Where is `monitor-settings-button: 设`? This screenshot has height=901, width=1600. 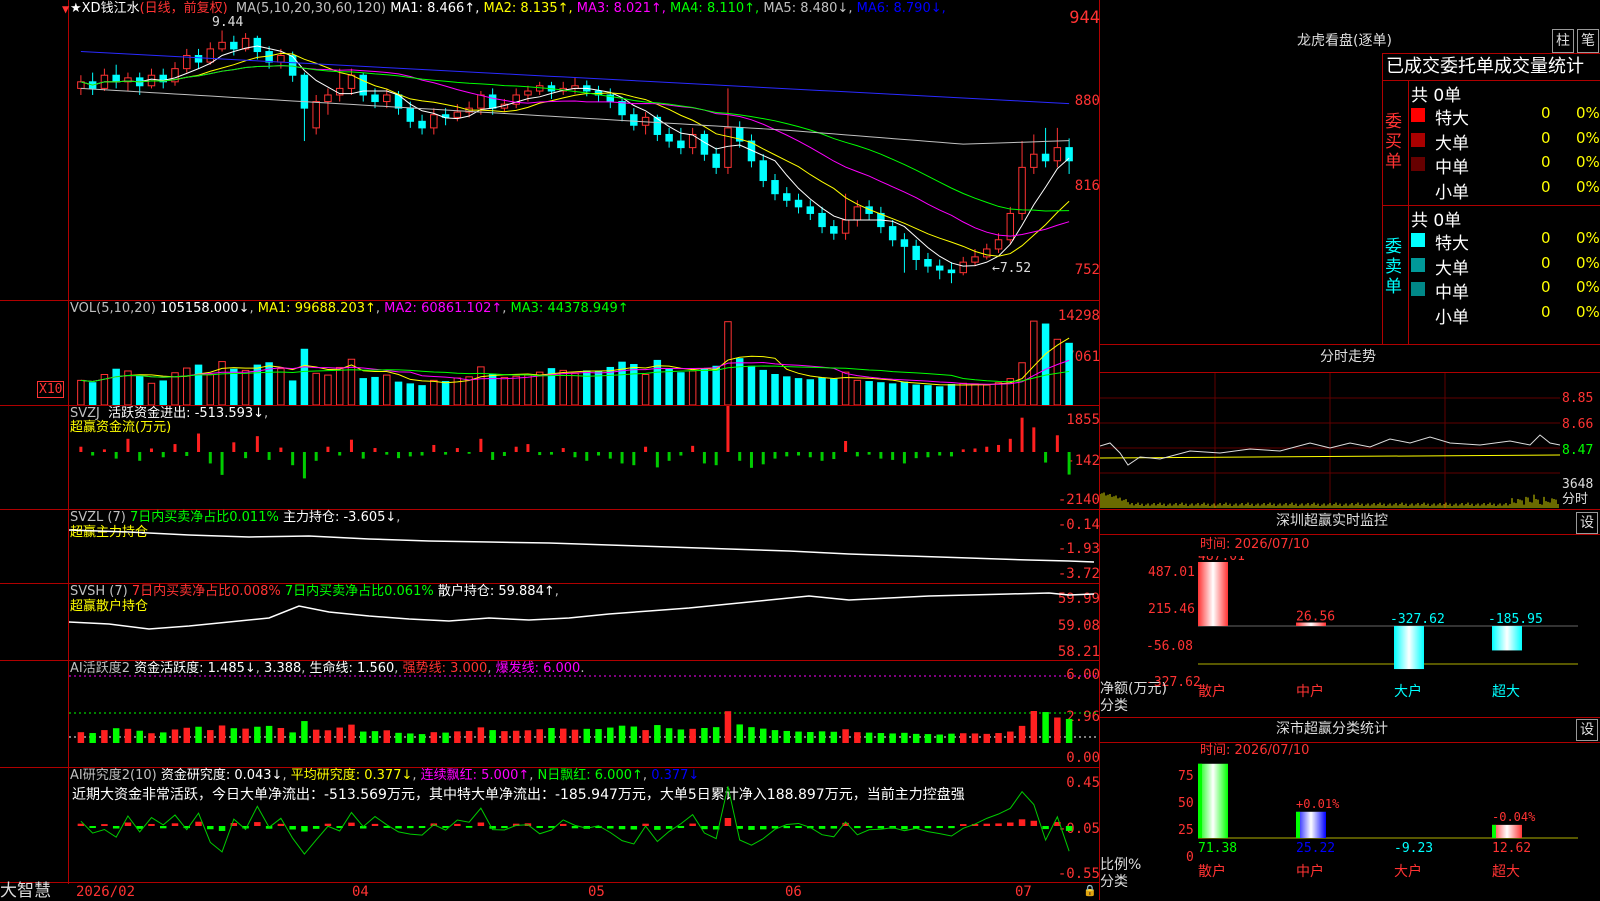
monitor-settings-button: 设 is located at coordinates (1587, 523).